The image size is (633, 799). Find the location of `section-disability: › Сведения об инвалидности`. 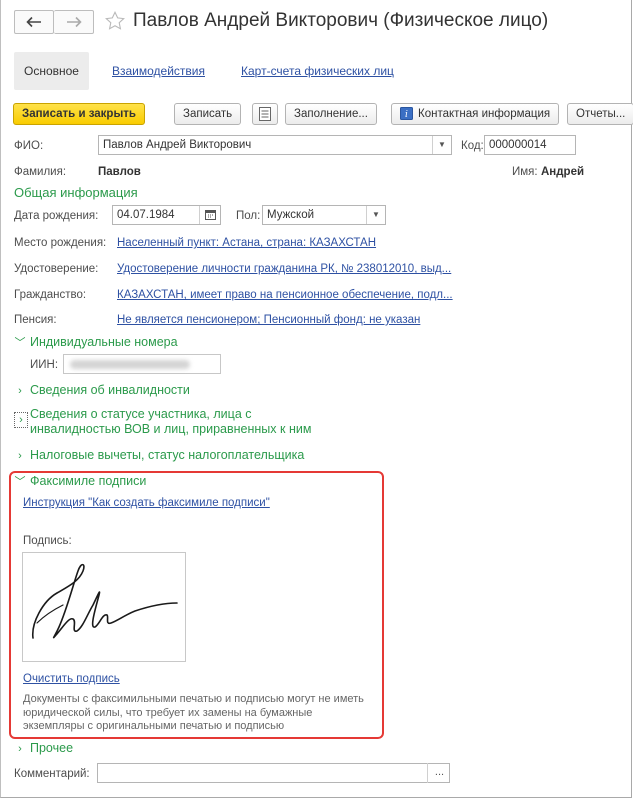

section-disability: › Сведения об инвалидности is located at coordinates (102, 390).